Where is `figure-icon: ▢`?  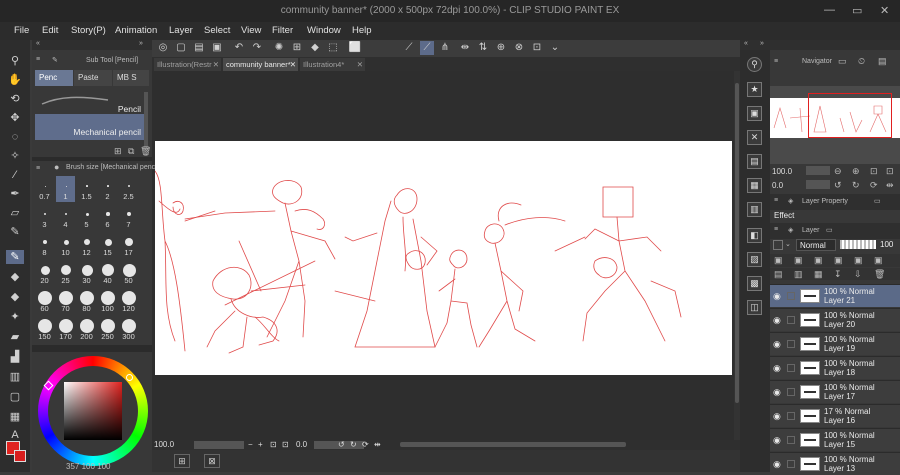 figure-icon: ▢ is located at coordinates (15, 397).